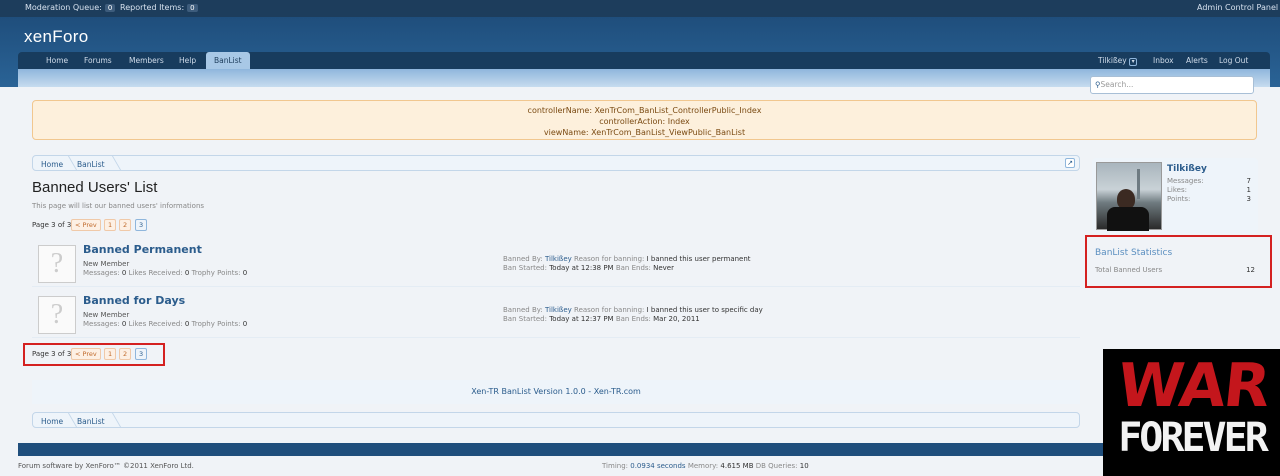 Image resolution: width=1280 pixels, height=476 pixels. What do you see at coordinates (1163, 60) in the screenshot?
I see `inbox-link: Inbox` at bounding box center [1163, 60].